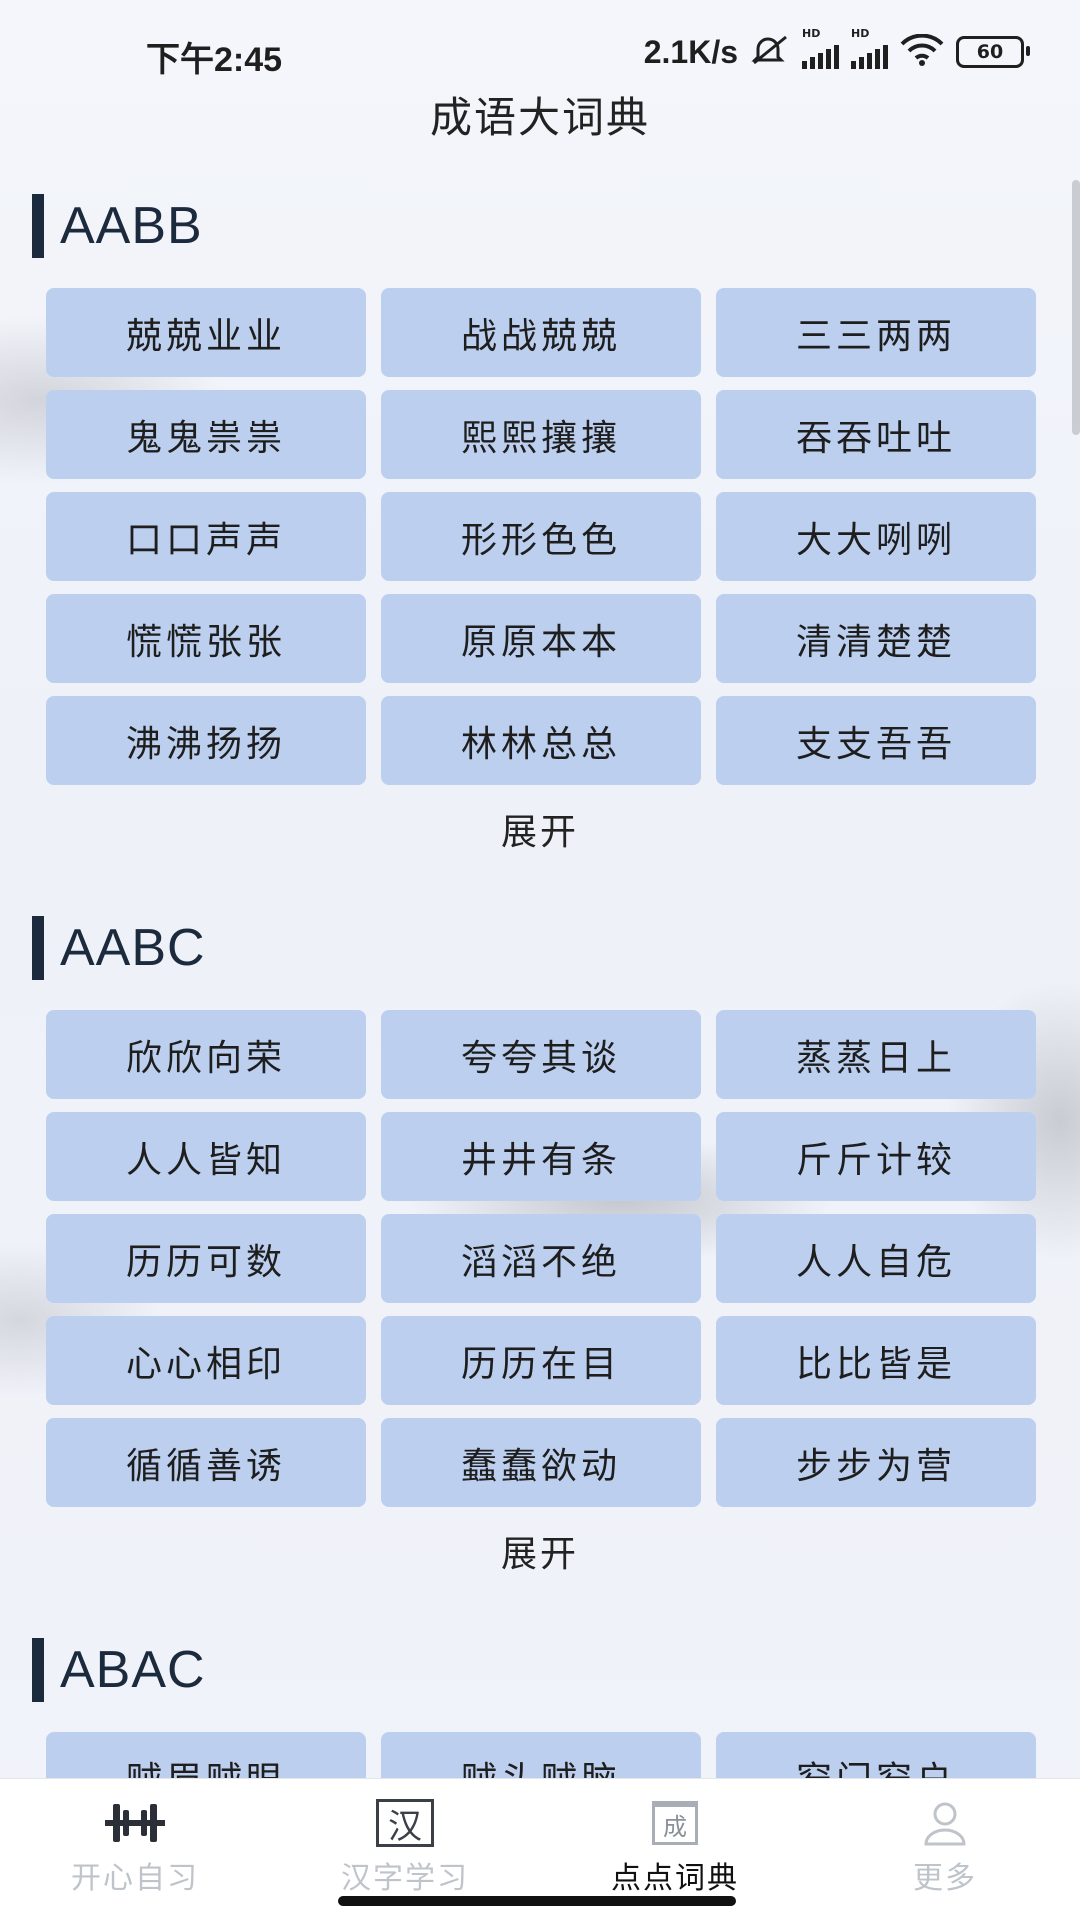 Image resolution: width=1080 pixels, height=1920 pixels. What do you see at coordinates (556, 226) in the screenshot?
I see `section-header: AABB` at bounding box center [556, 226].